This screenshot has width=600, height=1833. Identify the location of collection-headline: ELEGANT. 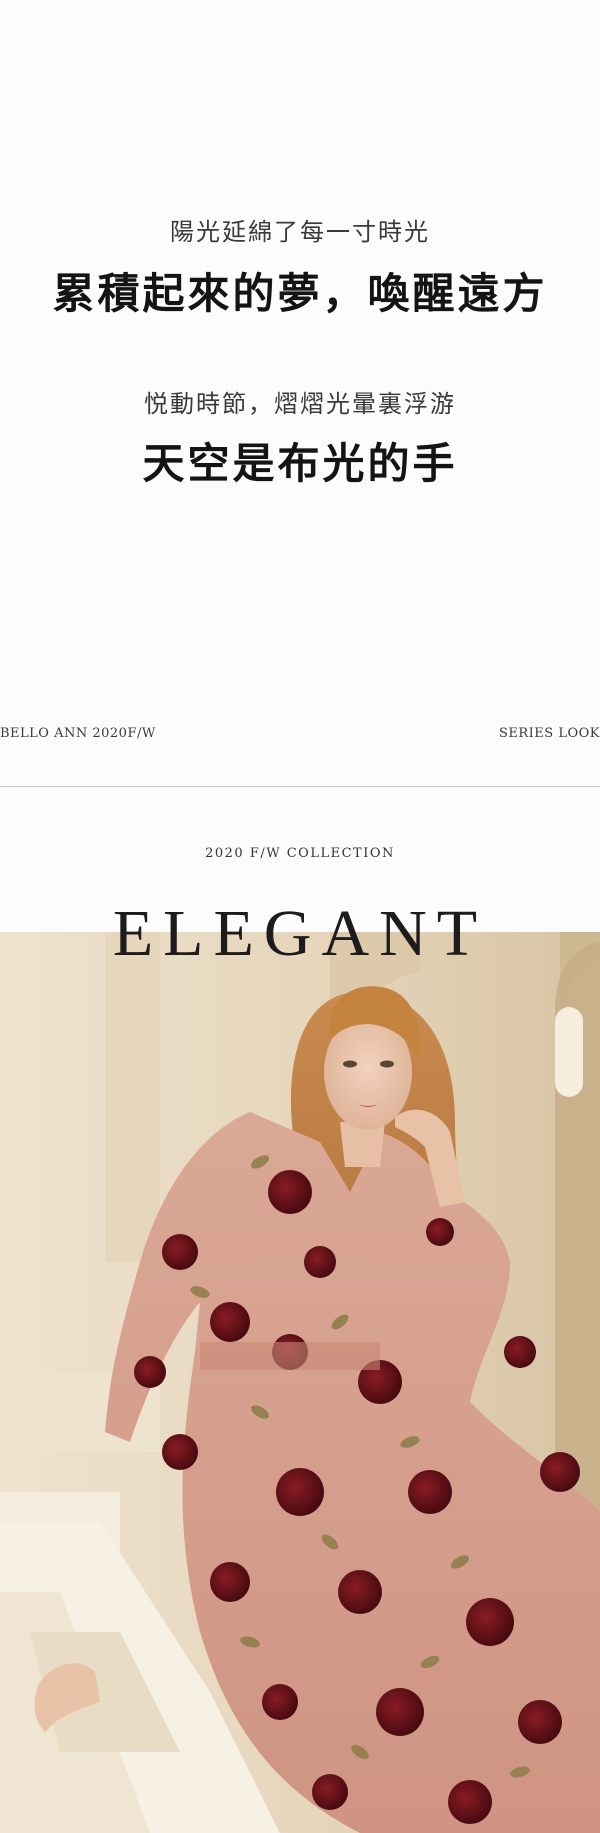
(300, 933).